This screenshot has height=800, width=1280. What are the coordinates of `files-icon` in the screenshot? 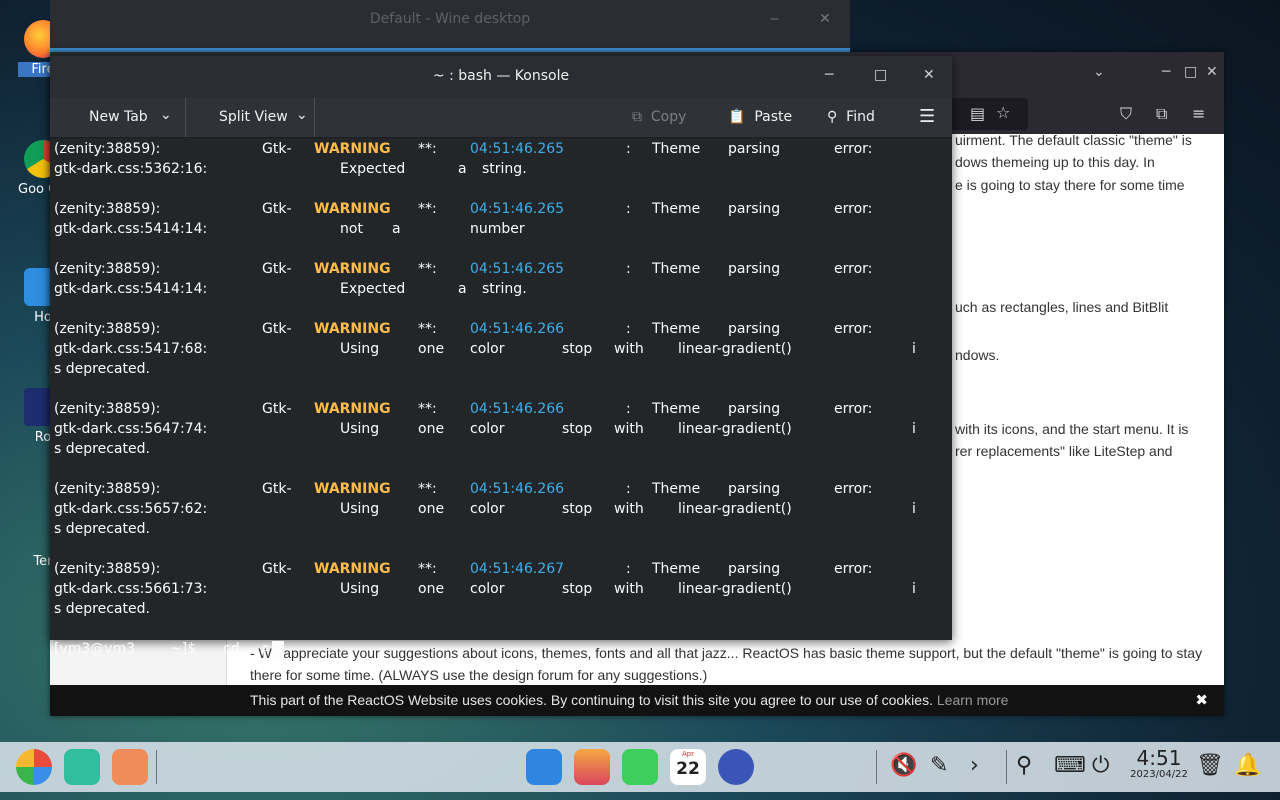 It's located at (82, 767).